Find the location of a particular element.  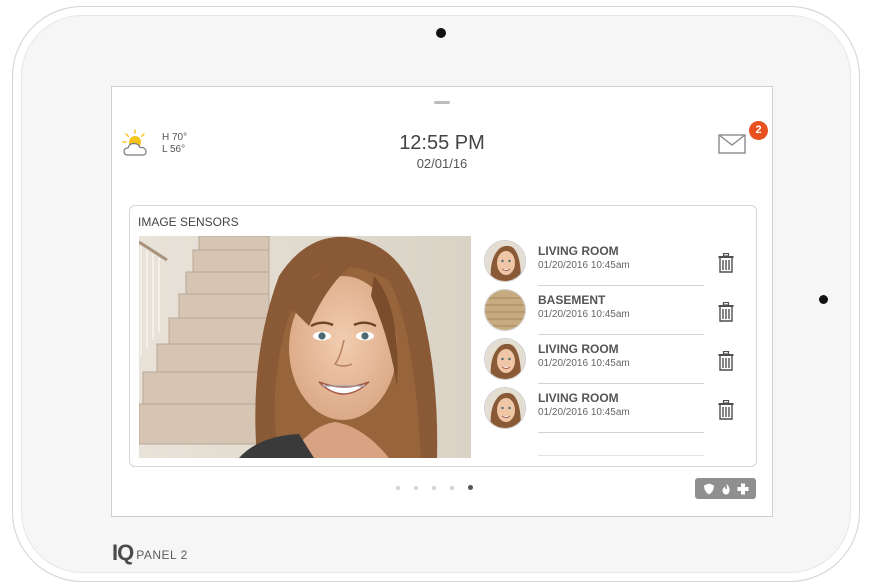

shield-icon is located at coordinates (708, 488).